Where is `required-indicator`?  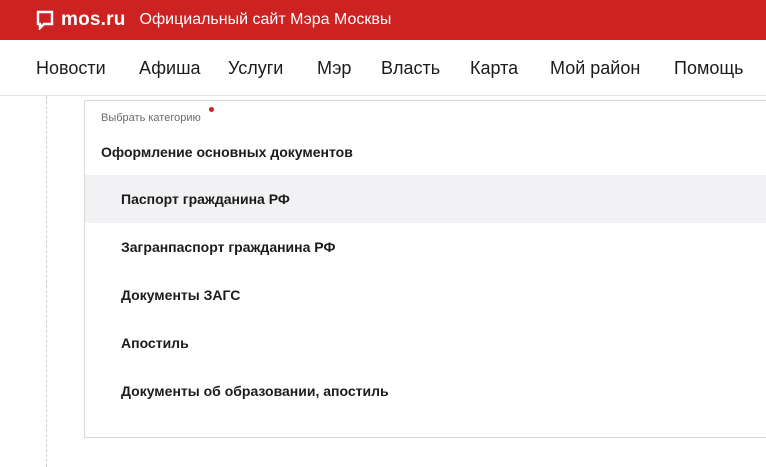 required-indicator is located at coordinates (211, 109).